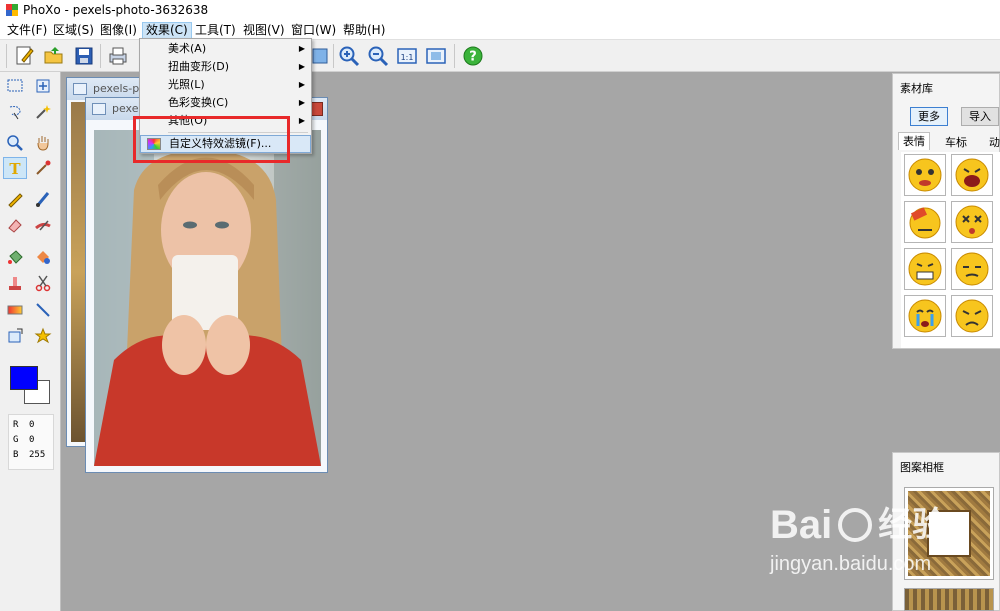 The image size is (1000, 611). What do you see at coordinates (27, 30) in the screenshot?
I see `menu-file: 文件(F)` at bounding box center [27, 30].